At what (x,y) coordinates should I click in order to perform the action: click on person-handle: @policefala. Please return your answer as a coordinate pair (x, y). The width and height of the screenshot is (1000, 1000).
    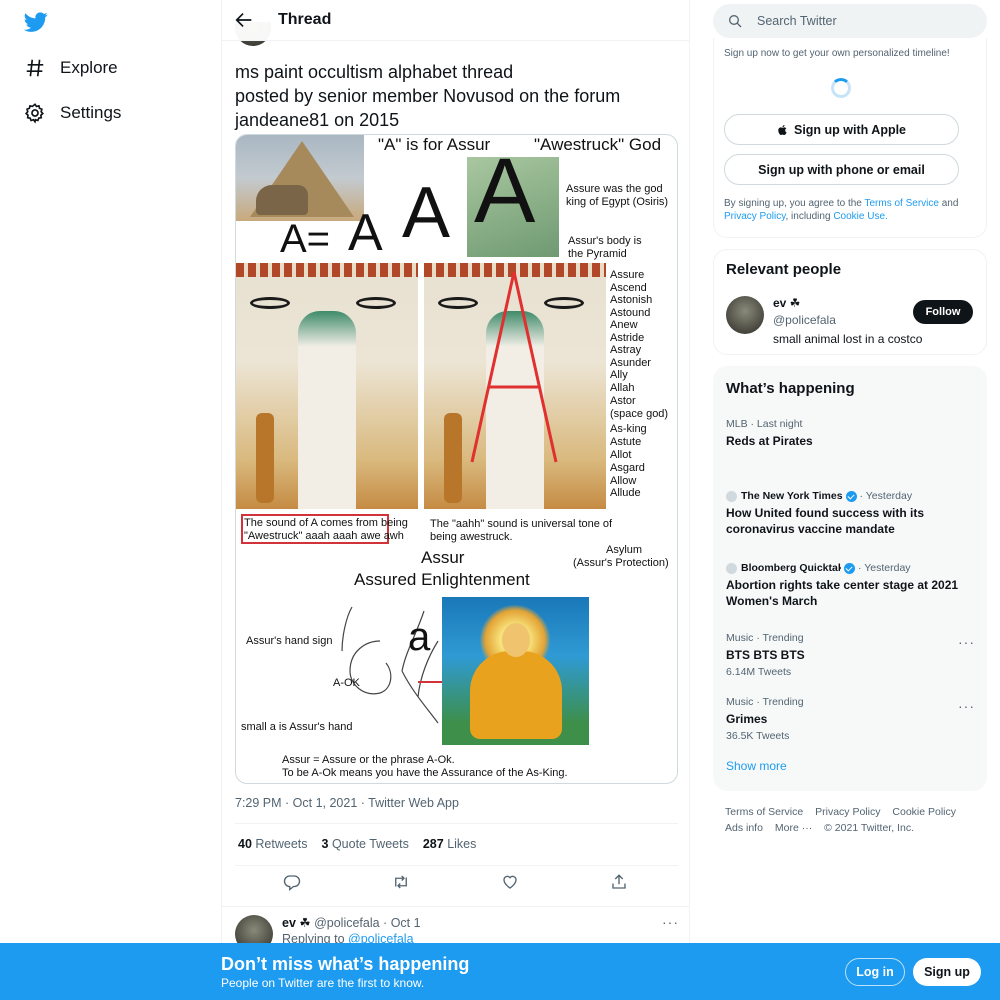
    Looking at the image, I should click on (804, 320).